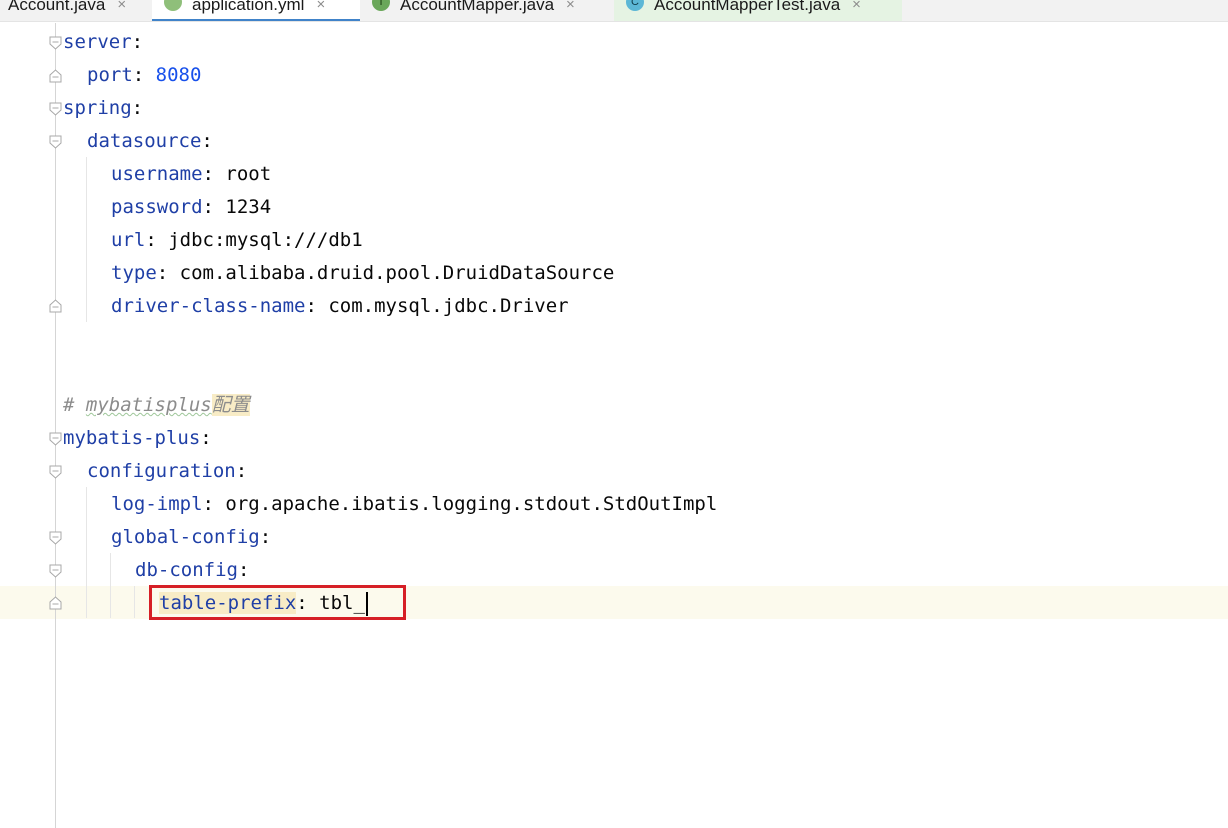 The height and width of the screenshot is (828, 1228). What do you see at coordinates (265, 240) in the screenshot?
I see `yaml-value: jdbc:mysql:///db1` at bounding box center [265, 240].